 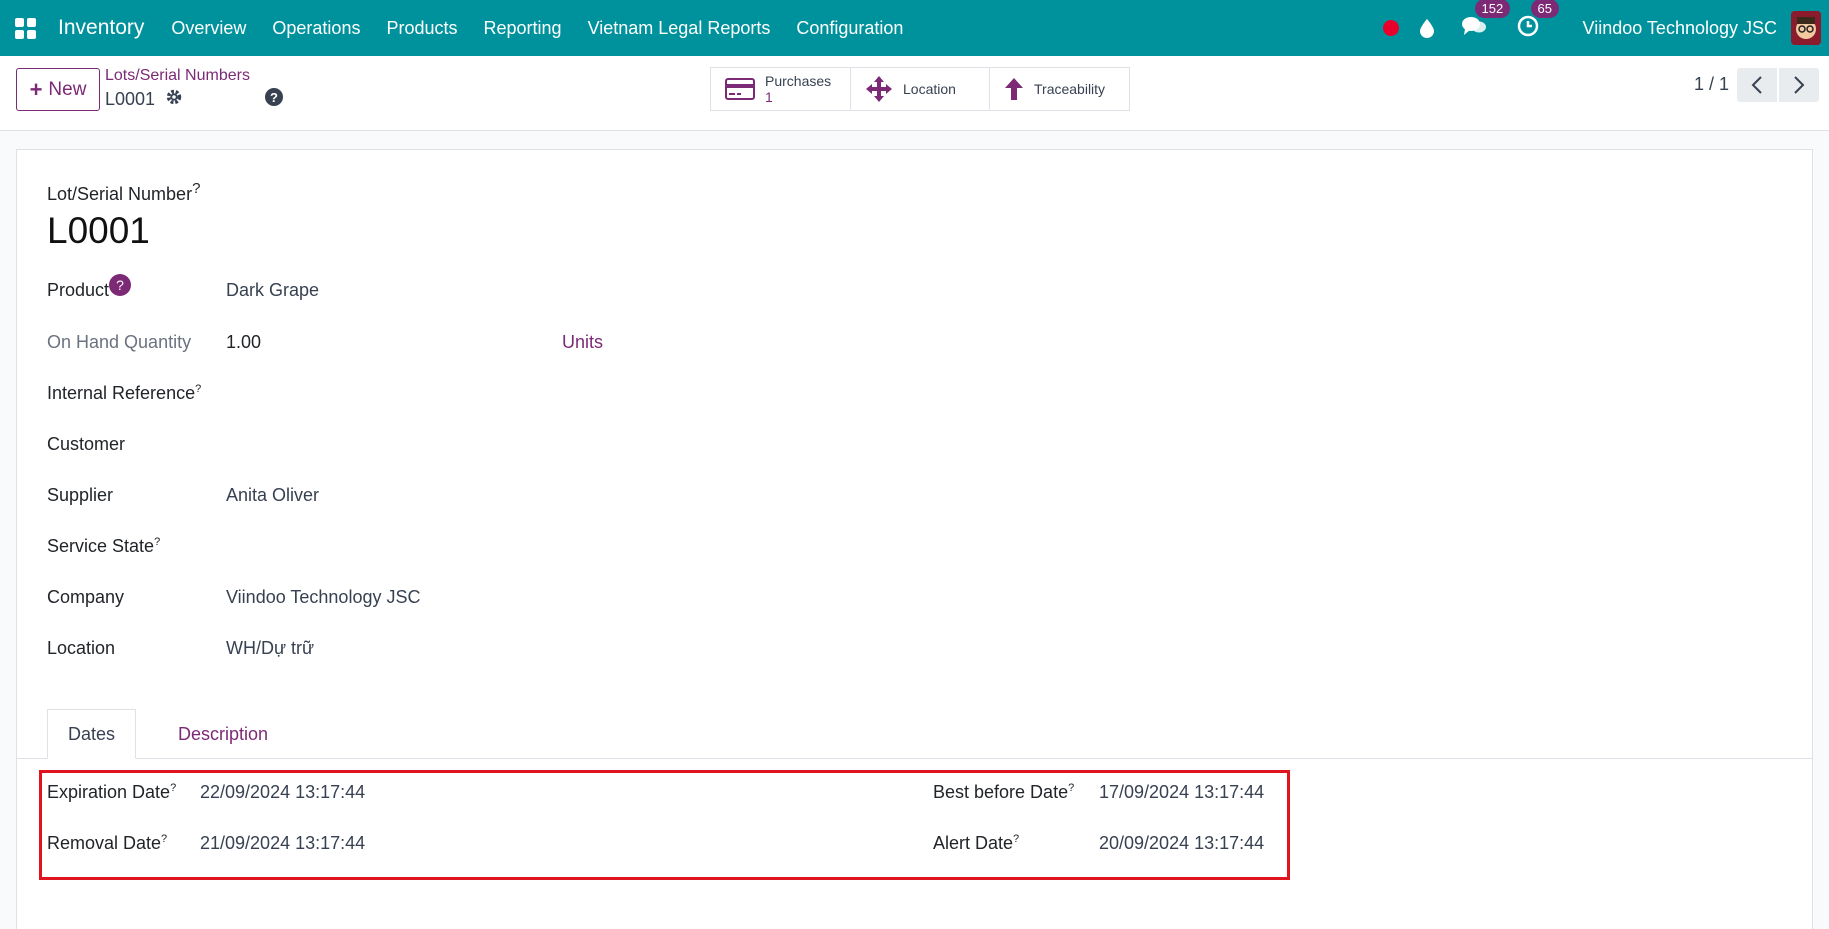 What do you see at coordinates (119, 342) in the screenshot?
I see `on-hand-quantity-label: On Hand Quantity` at bounding box center [119, 342].